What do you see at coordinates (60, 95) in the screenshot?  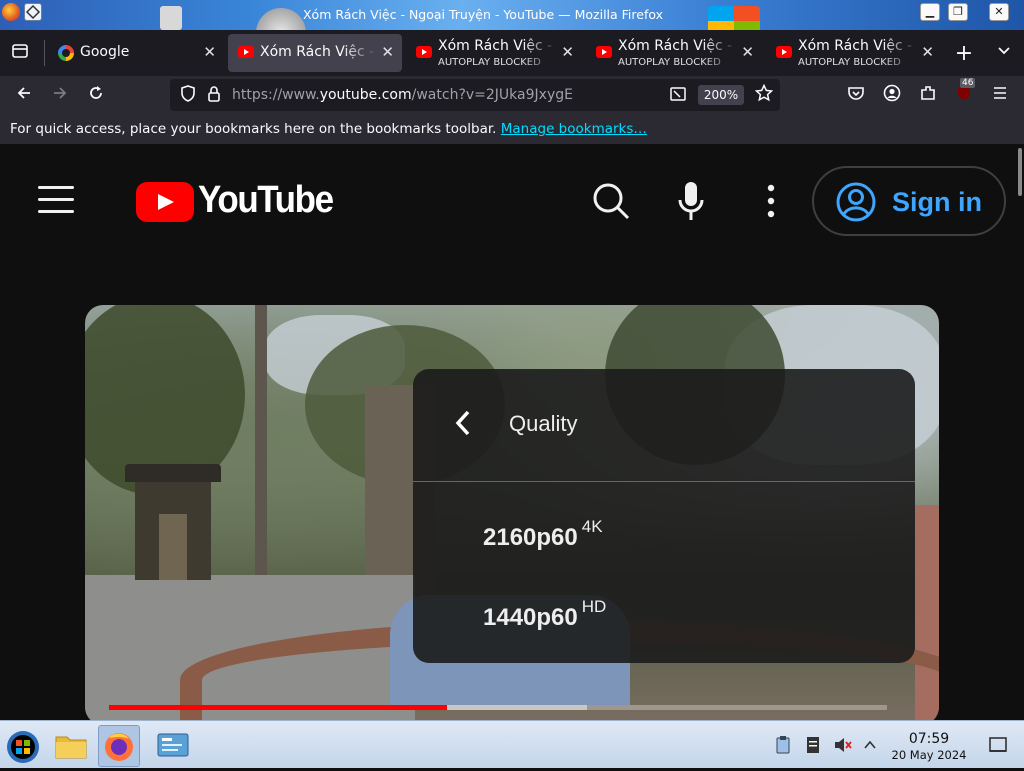 I see `forward-icon` at bounding box center [60, 95].